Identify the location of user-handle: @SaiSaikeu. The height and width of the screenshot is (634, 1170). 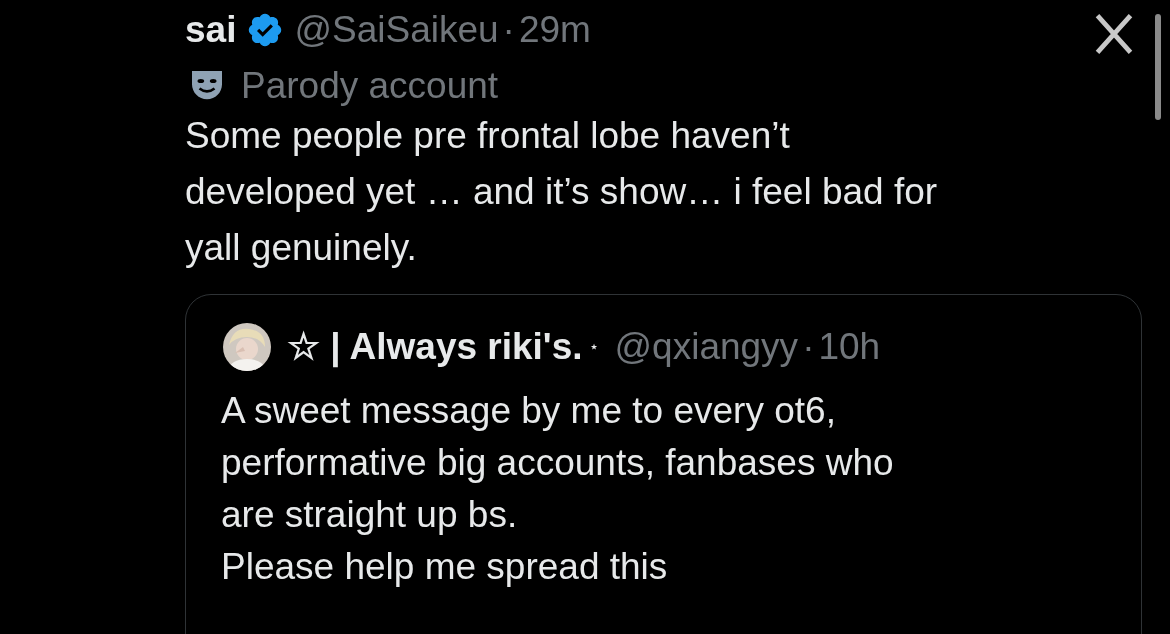
(396, 30).